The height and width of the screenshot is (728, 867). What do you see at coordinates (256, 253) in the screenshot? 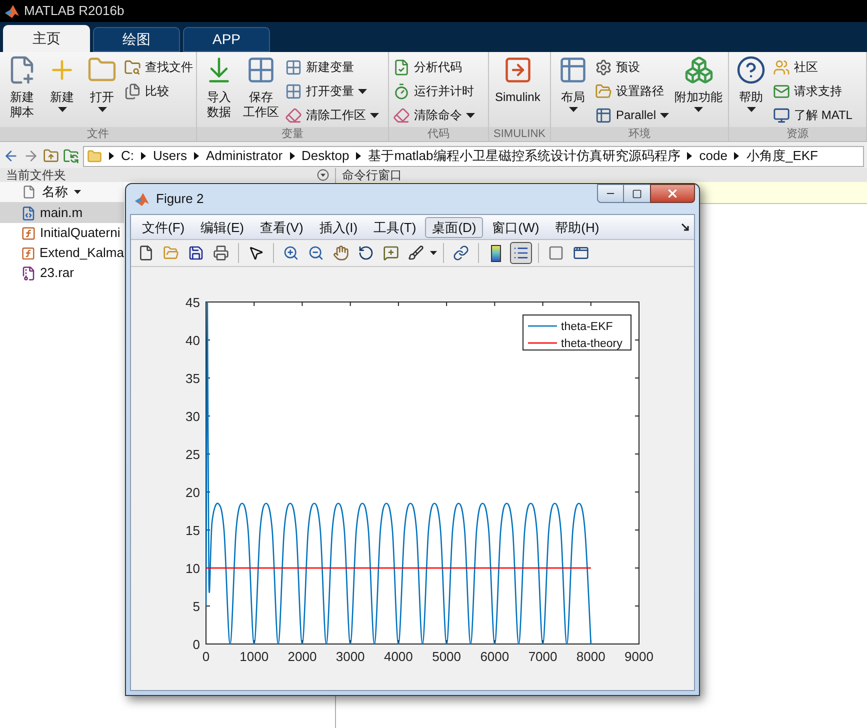
I see `pointer-icon` at bounding box center [256, 253].